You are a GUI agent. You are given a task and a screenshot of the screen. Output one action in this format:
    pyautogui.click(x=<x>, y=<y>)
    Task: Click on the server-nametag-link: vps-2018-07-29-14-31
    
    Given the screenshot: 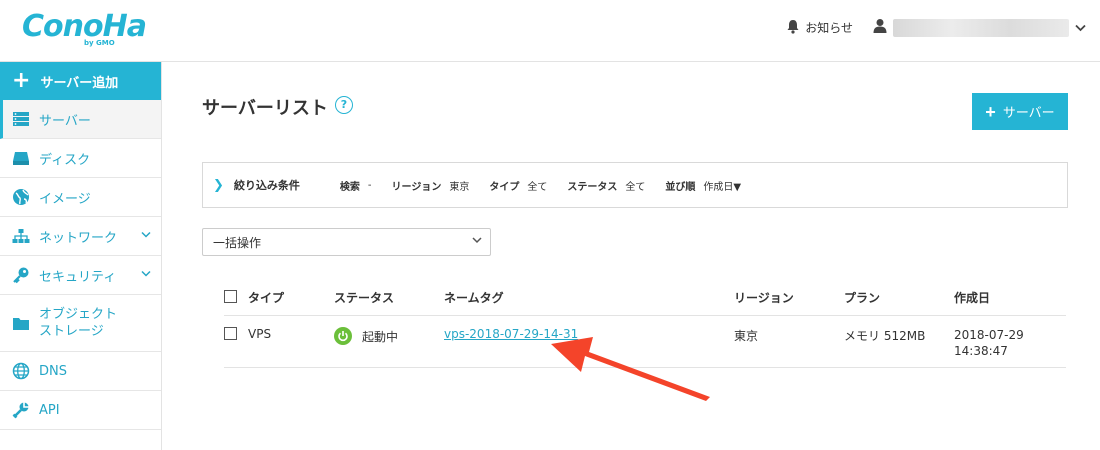 What is the action you would take?
    pyautogui.click(x=511, y=334)
    